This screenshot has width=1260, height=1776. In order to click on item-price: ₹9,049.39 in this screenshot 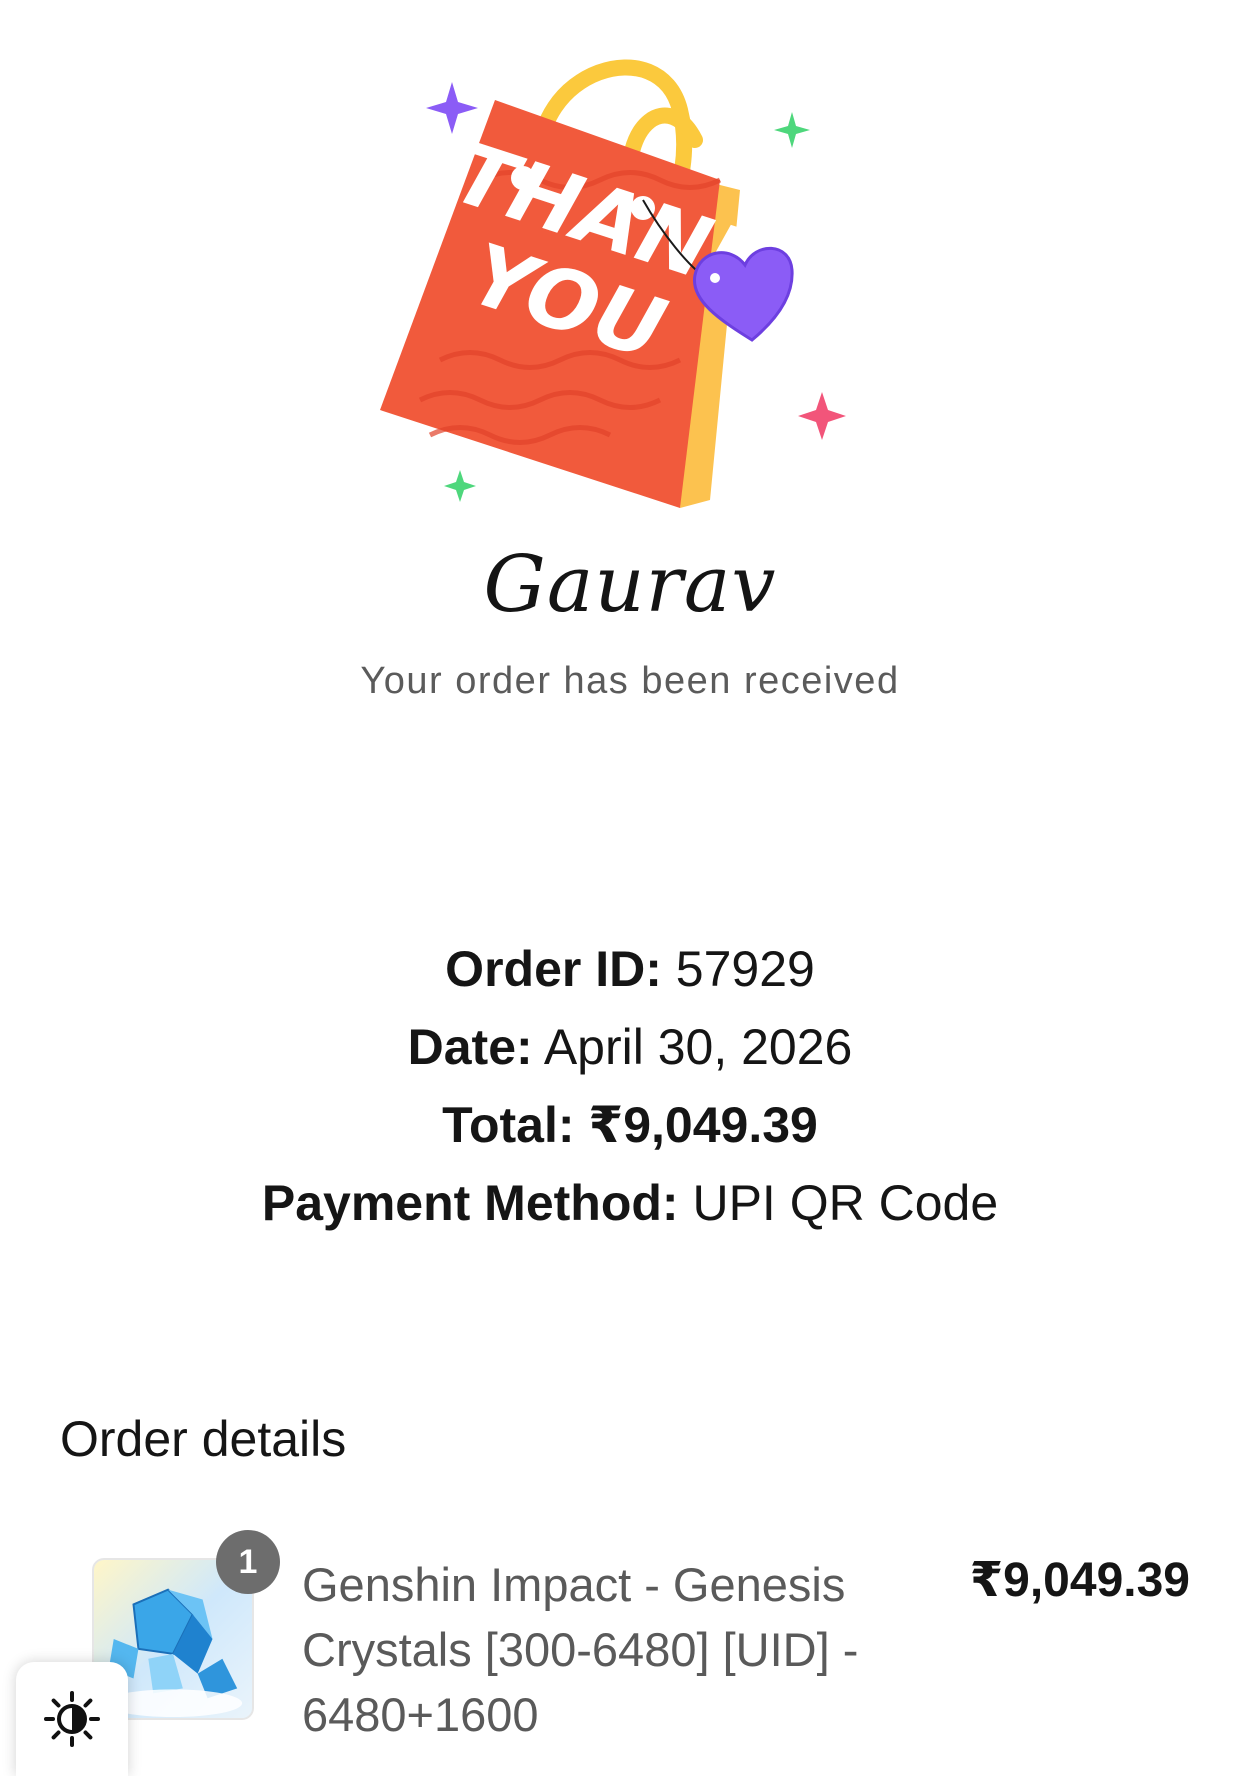, I will do `click(1079, 1580)`.